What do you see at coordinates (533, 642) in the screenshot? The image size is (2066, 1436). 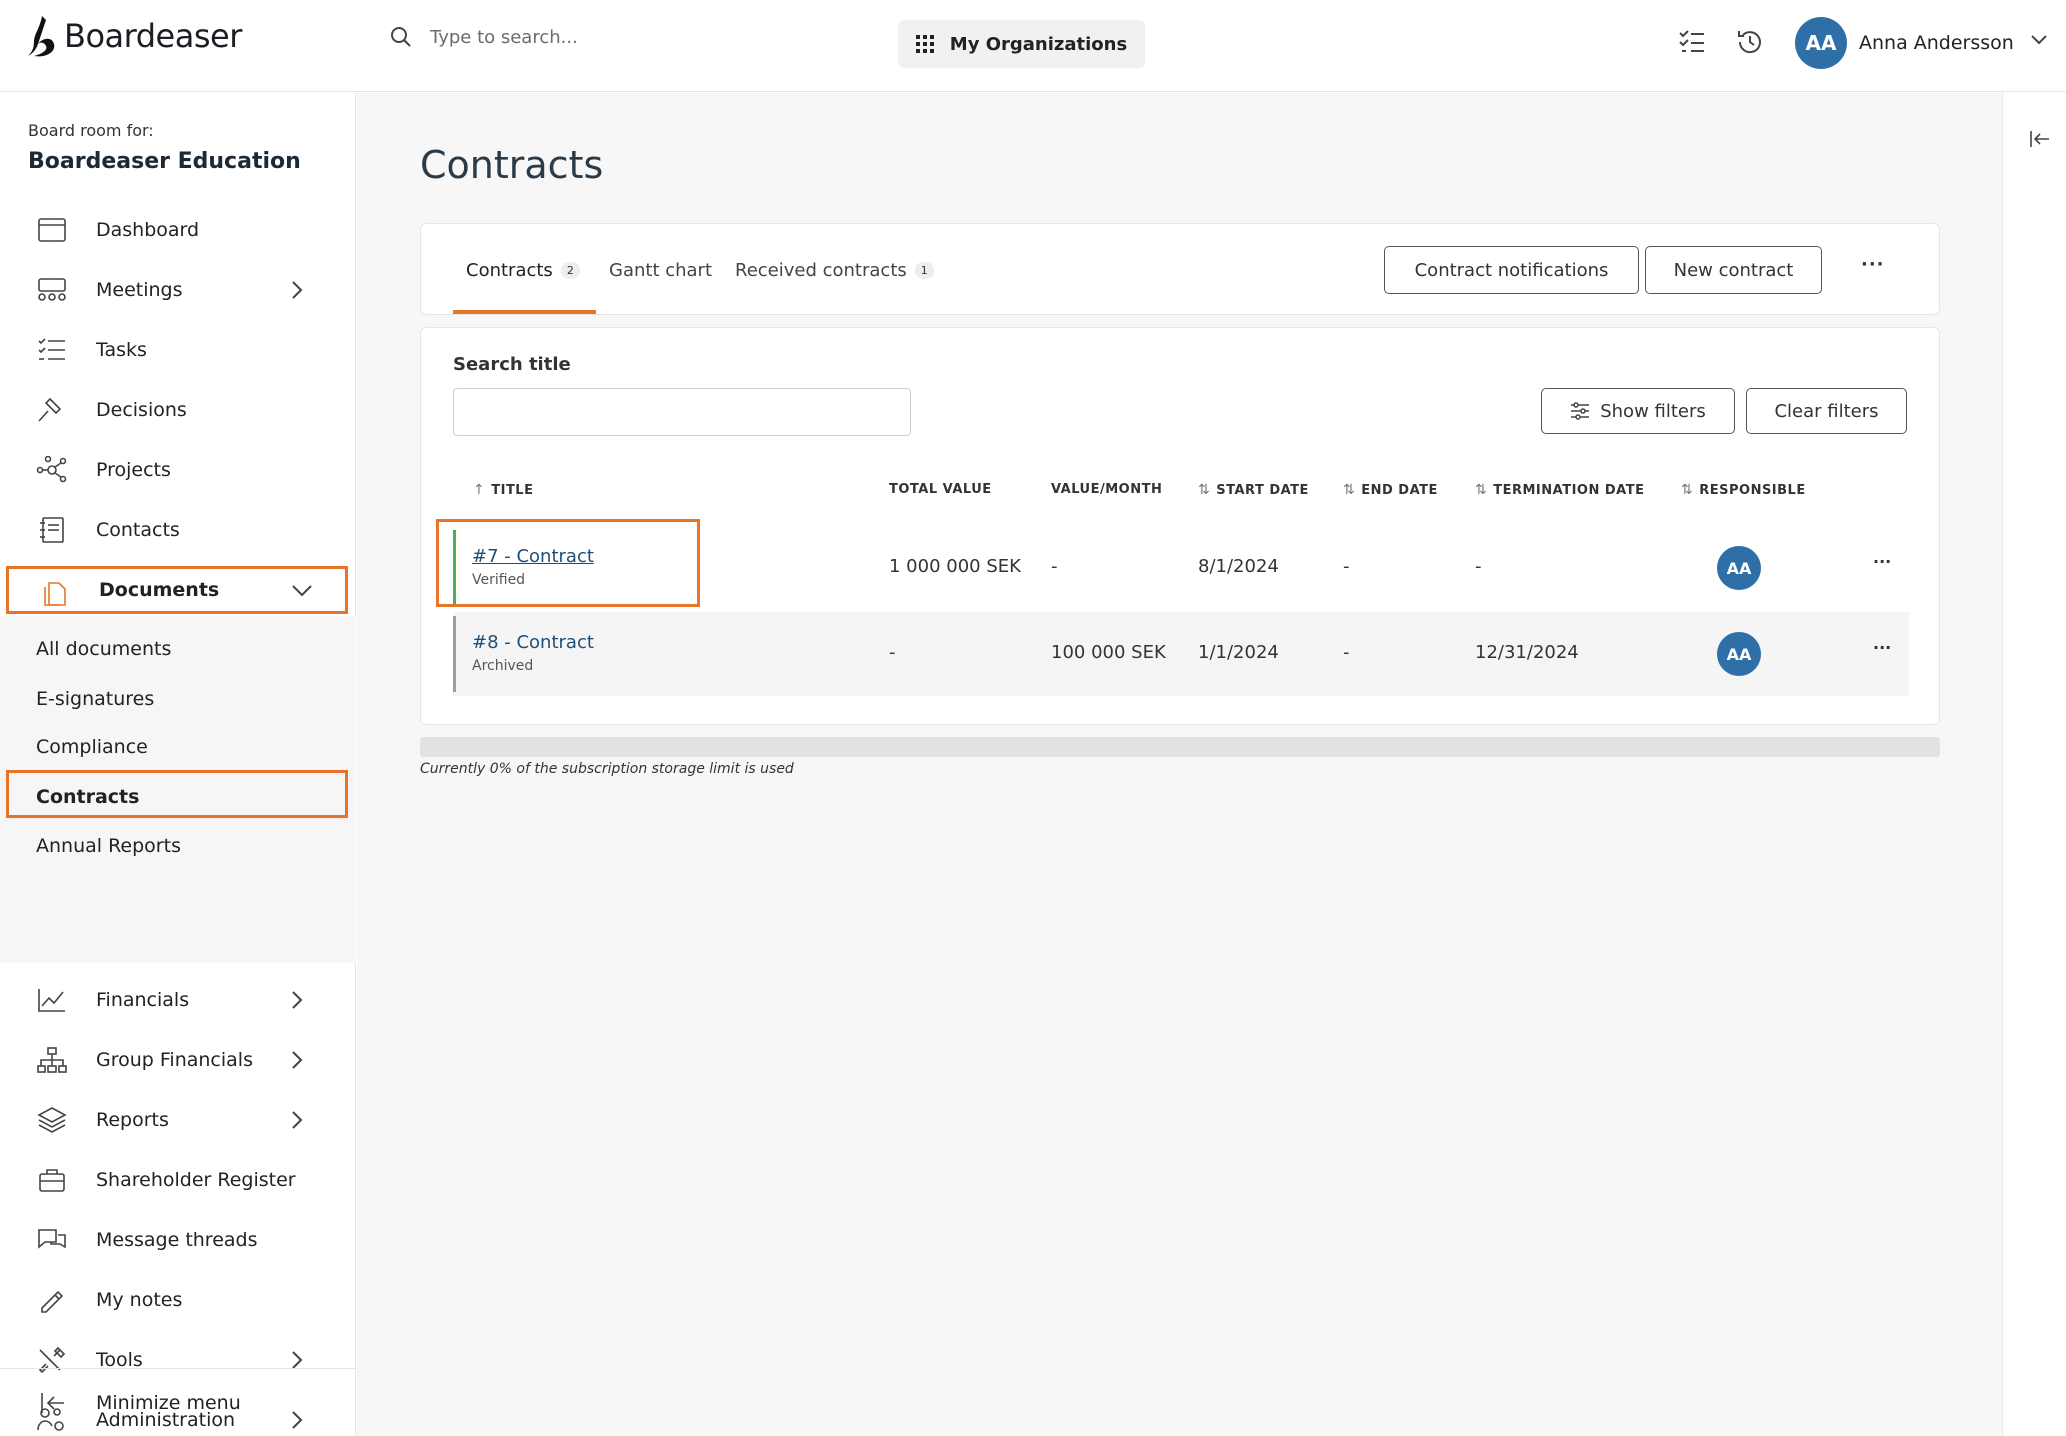 I see `contract-title-link: #8 - Contract` at bounding box center [533, 642].